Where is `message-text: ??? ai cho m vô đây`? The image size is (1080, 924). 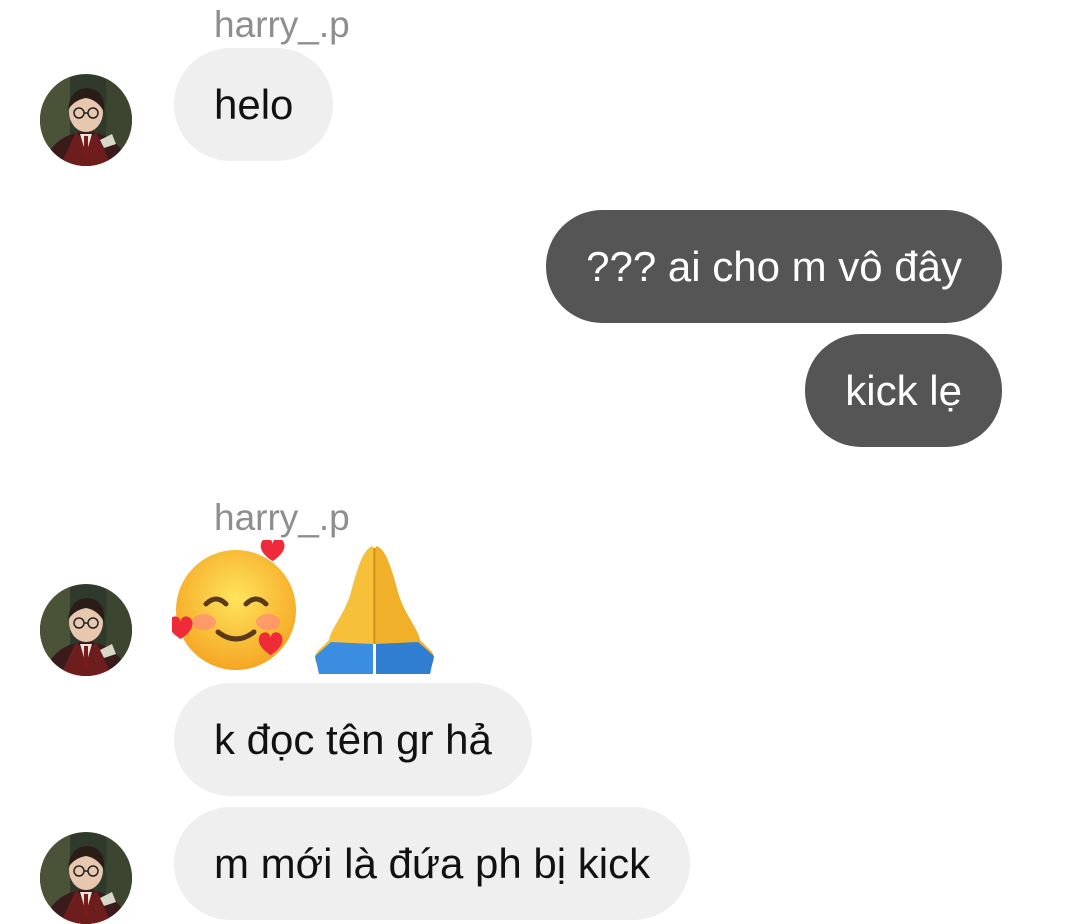 message-text: ??? ai cho m vô đây is located at coordinates (774, 266).